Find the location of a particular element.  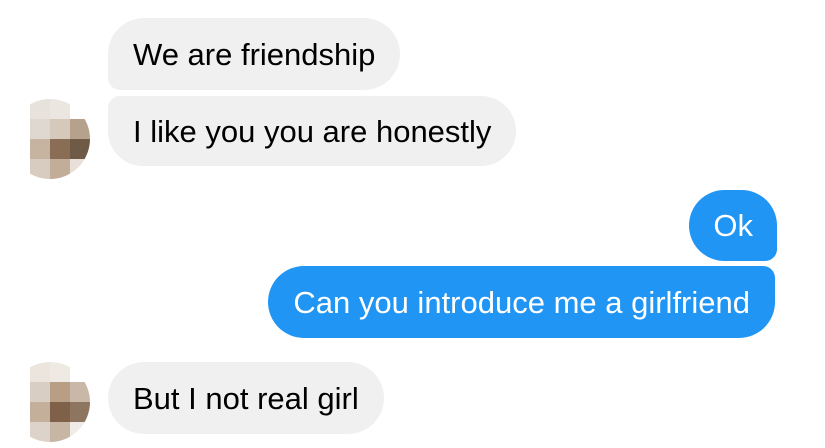

message-text: But I not real girl is located at coordinates (246, 398).